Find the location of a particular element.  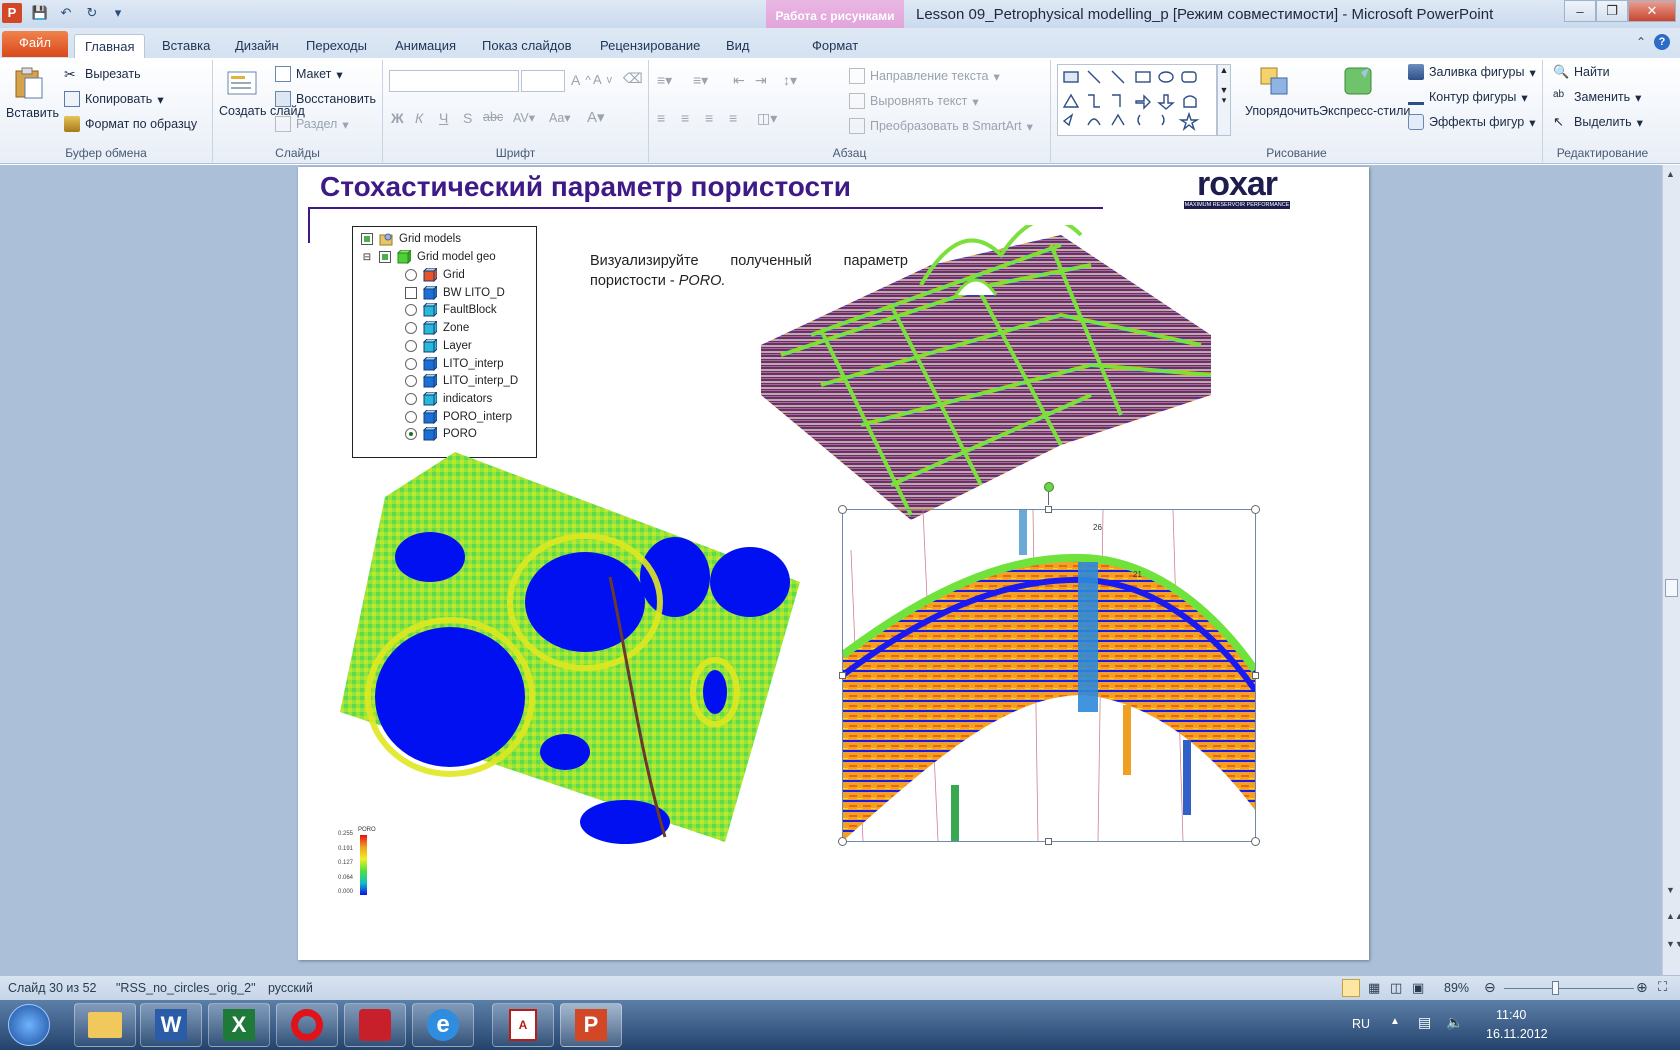

bold-button: Ж is located at coordinates (397, 118).